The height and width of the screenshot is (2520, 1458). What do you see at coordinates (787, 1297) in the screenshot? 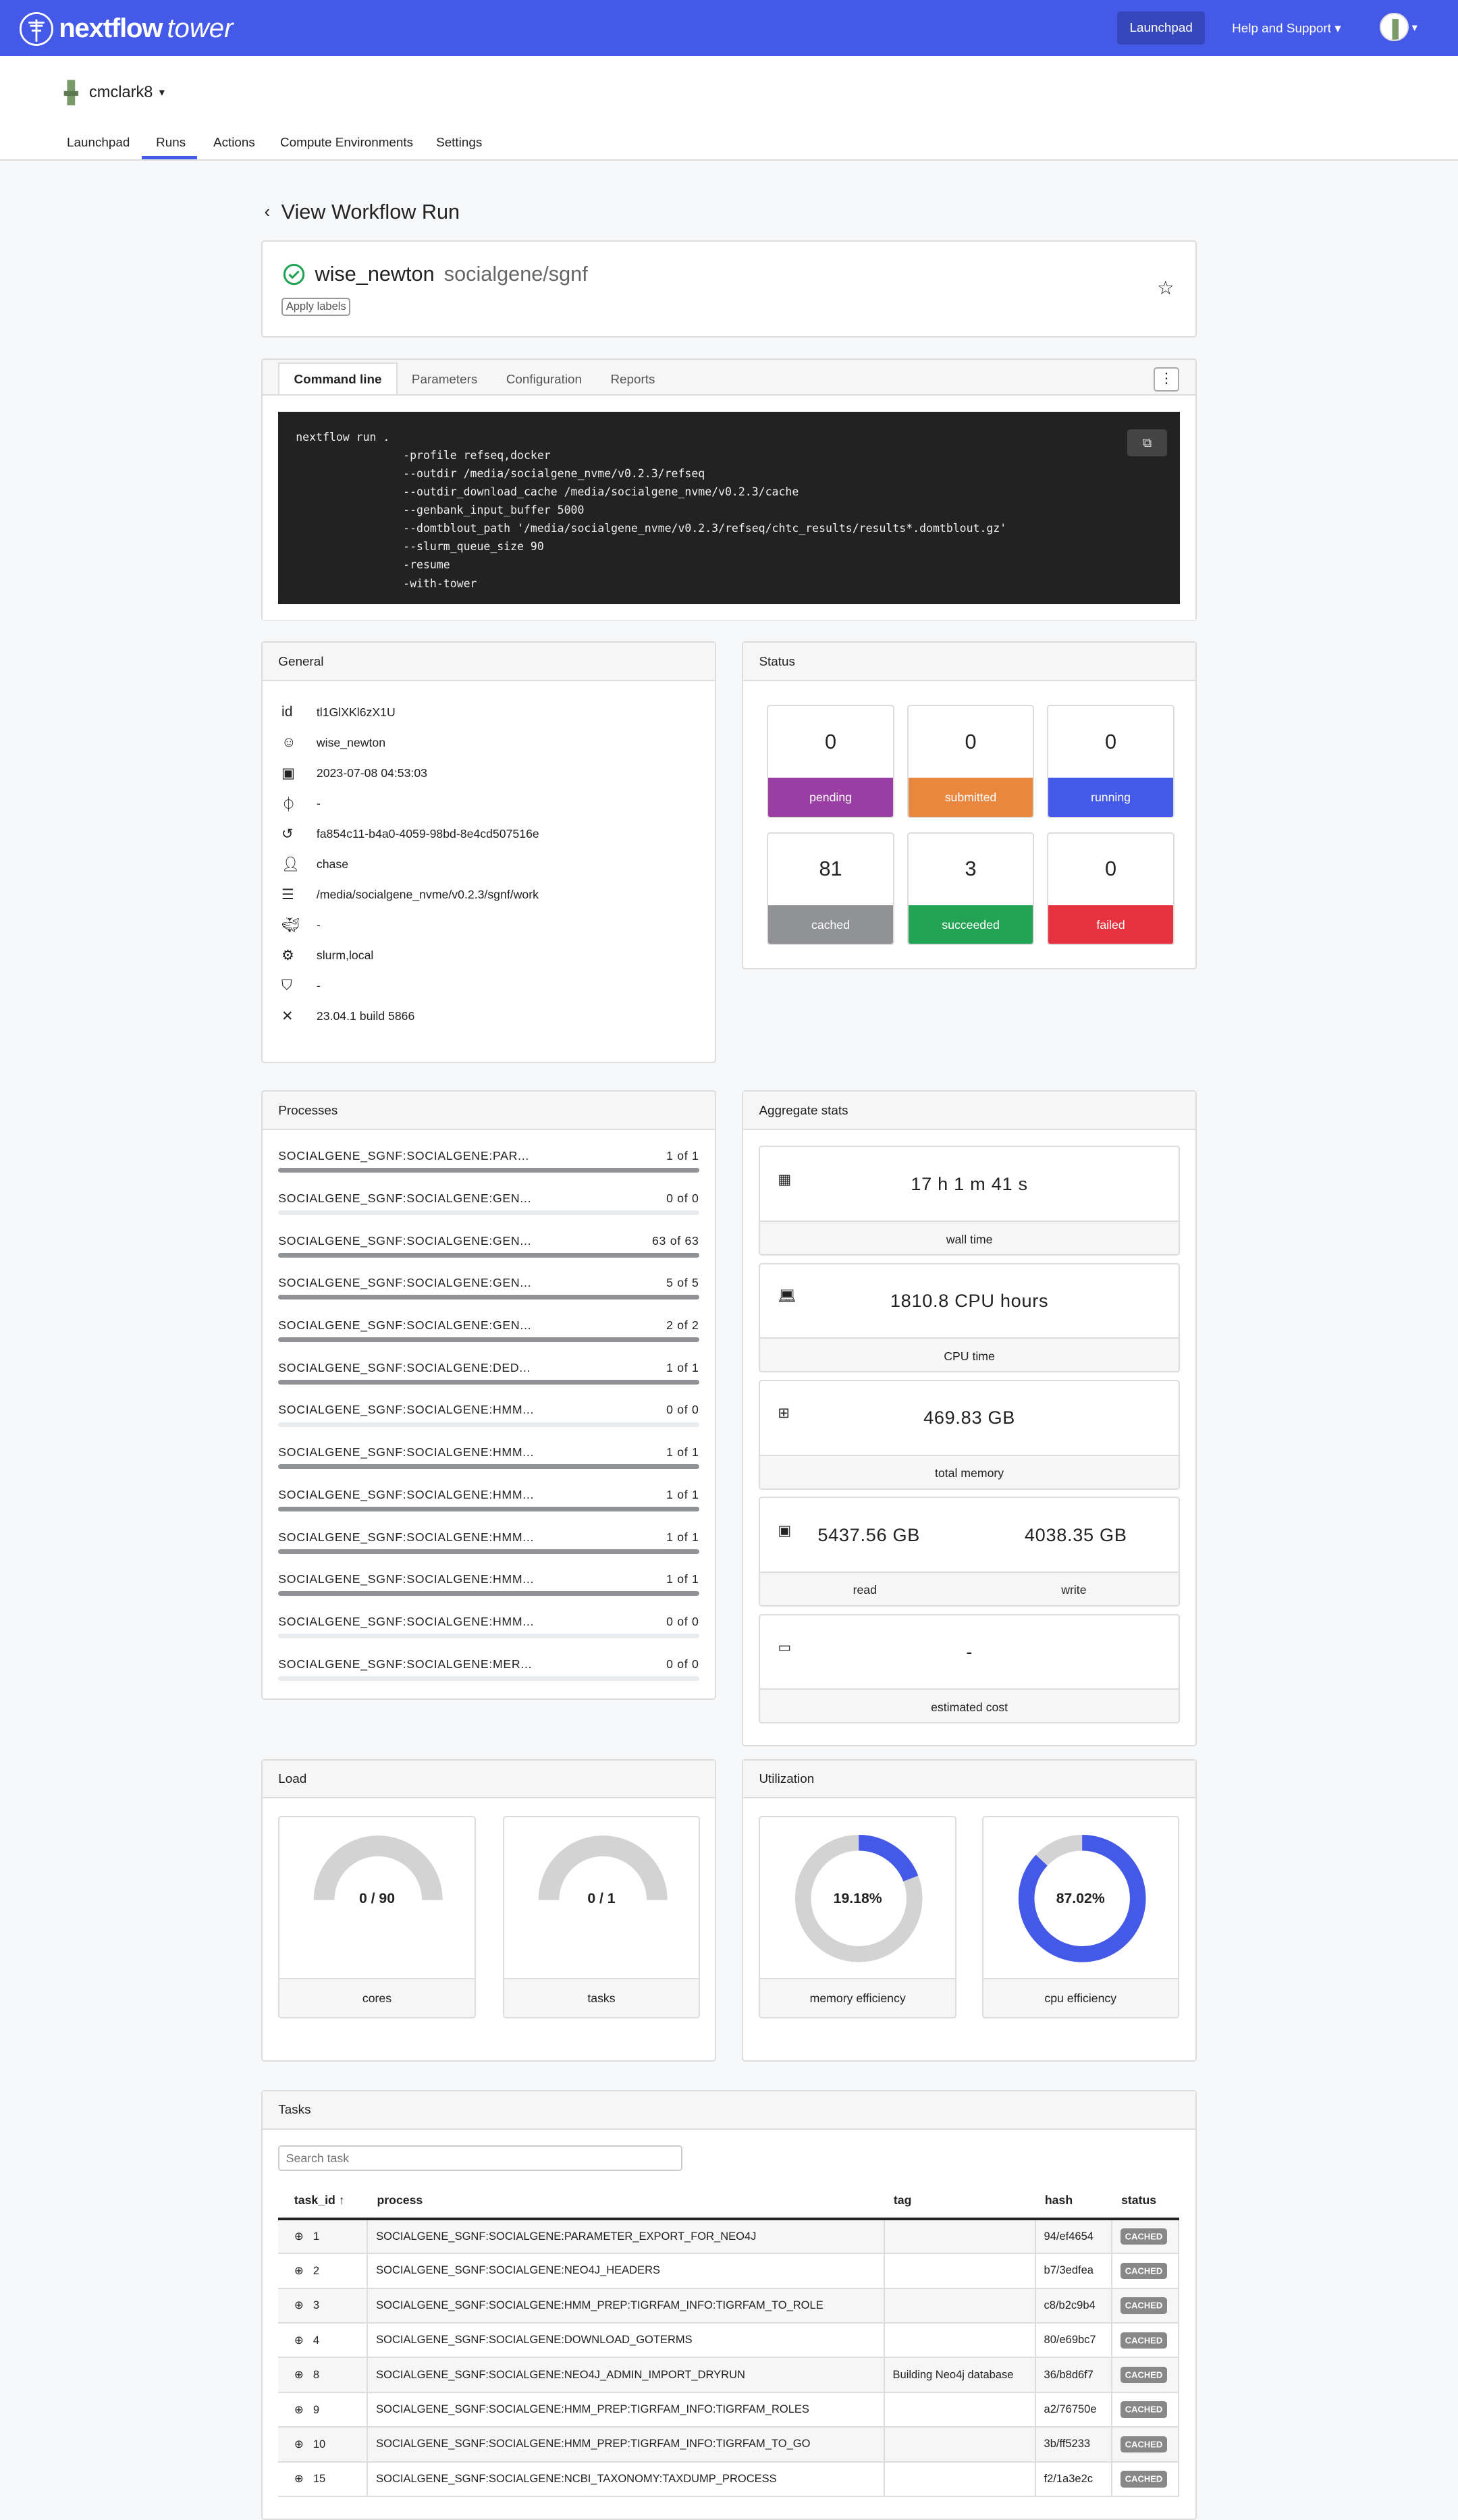
I see `laptop-icon: 💻︎` at bounding box center [787, 1297].